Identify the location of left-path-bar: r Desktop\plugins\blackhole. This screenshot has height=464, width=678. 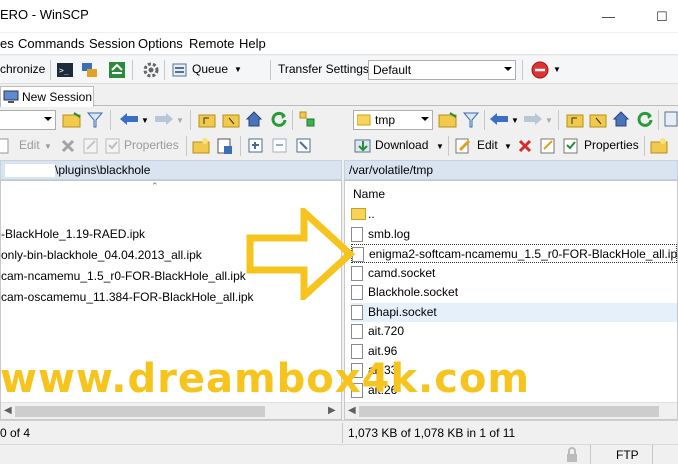
(171, 176).